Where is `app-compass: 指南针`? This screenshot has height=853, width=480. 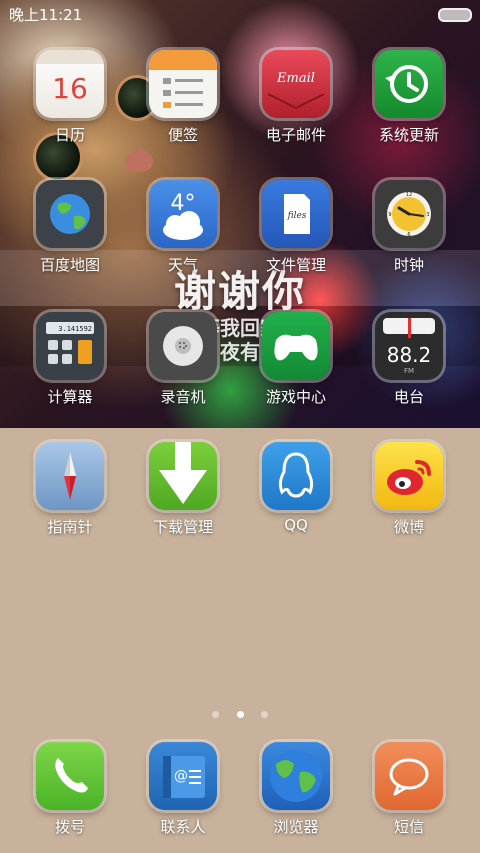 app-compass: 指南针 is located at coordinates (70, 489).